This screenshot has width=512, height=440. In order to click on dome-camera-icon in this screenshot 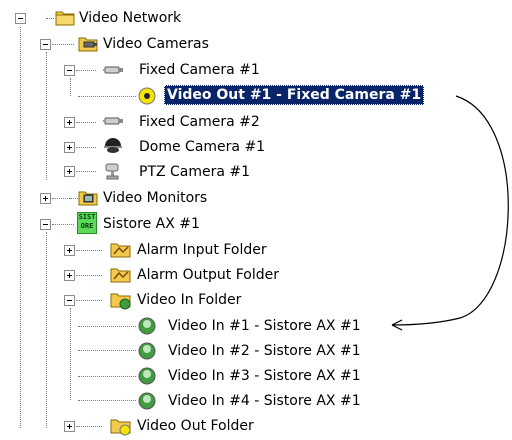, I will do `click(112, 146)`.